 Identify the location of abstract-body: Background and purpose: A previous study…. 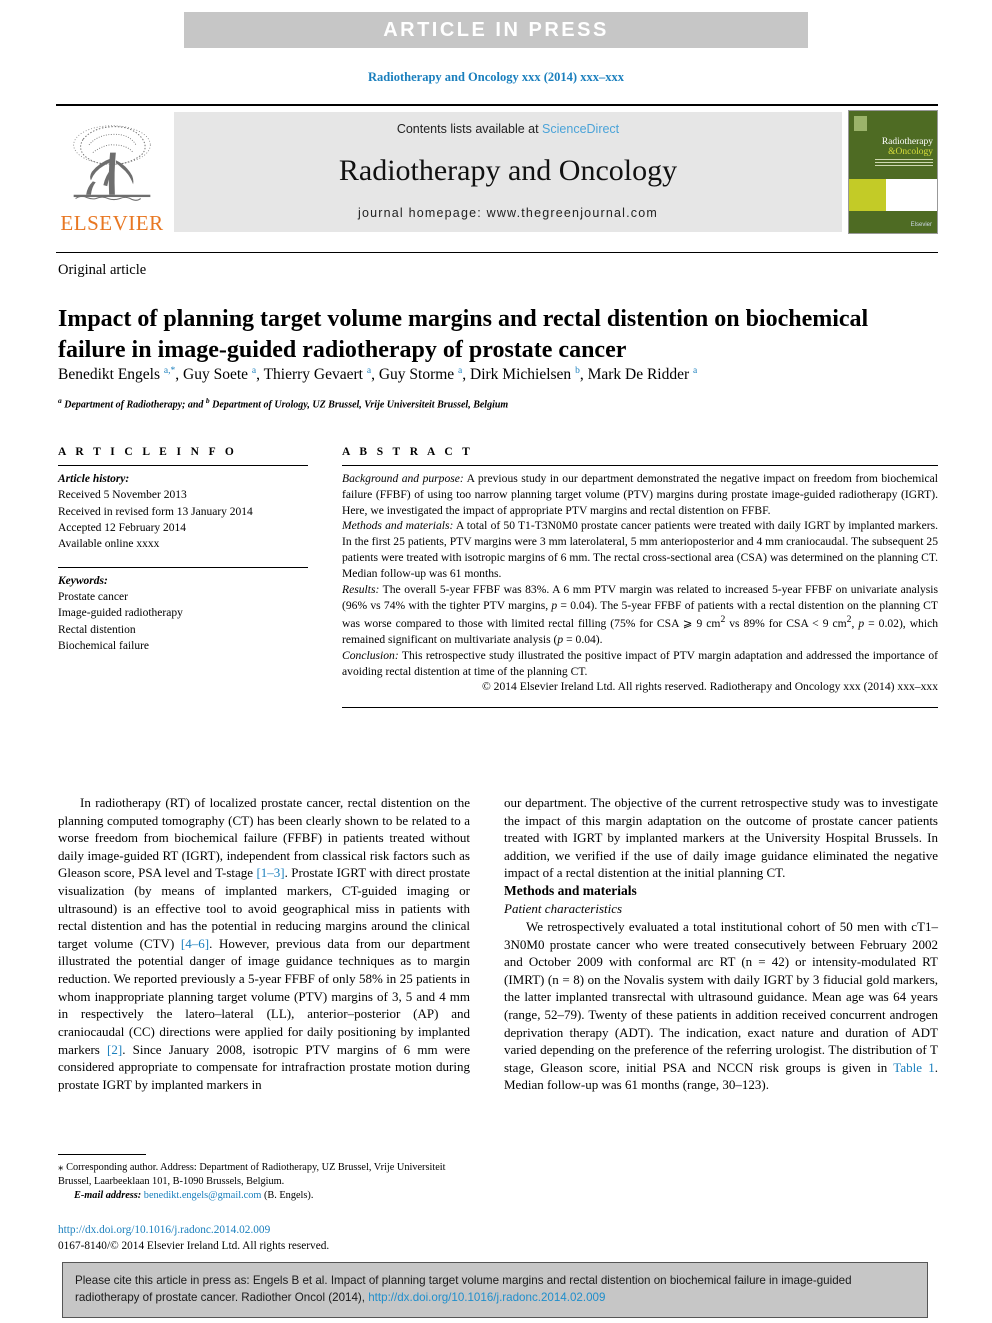
(640, 583).